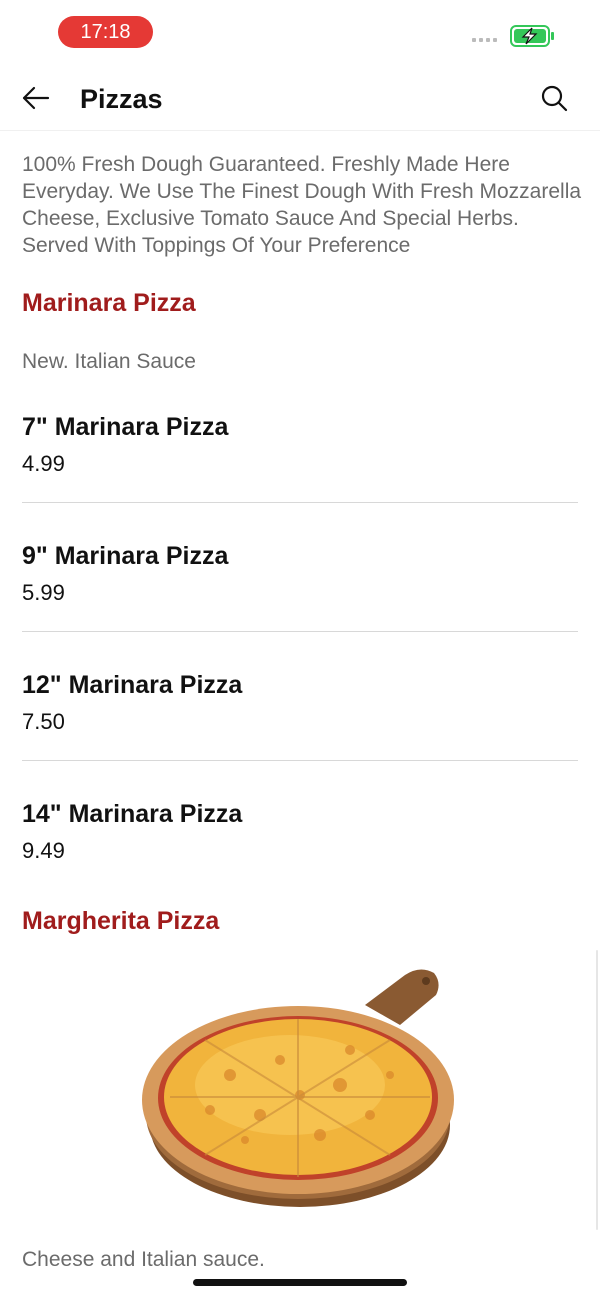 Image resolution: width=600 pixels, height=1298 pixels. What do you see at coordinates (300, 735) in the screenshot?
I see `menu-item: 12" Marinara Pizza 7.50` at bounding box center [300, 735].